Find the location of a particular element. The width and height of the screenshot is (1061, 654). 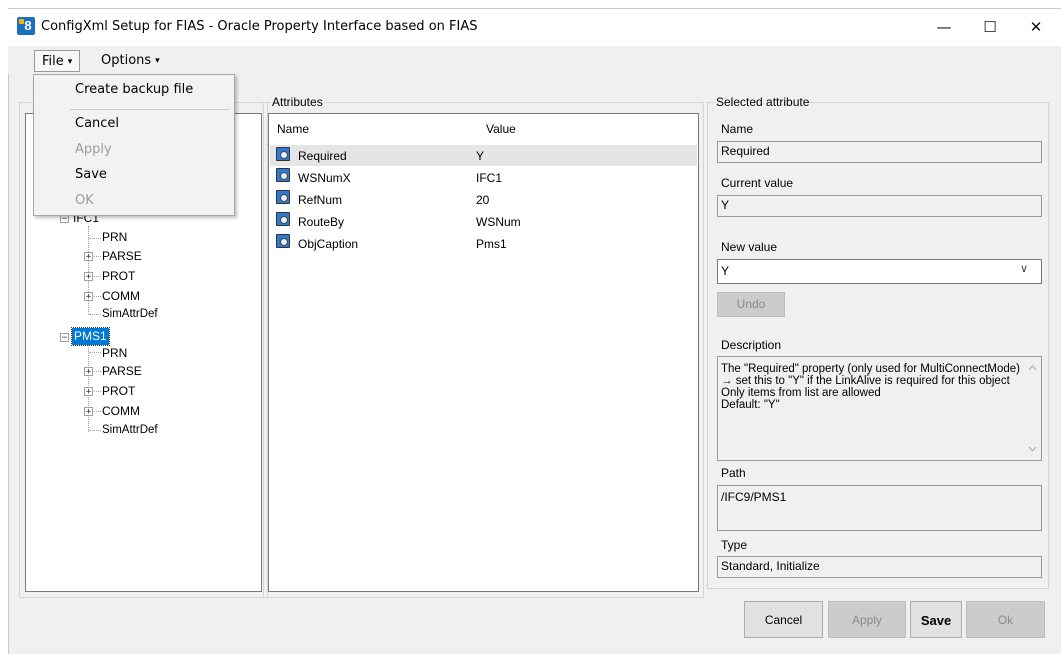

attribute-value: 20 is located at coordinates (483, 200).